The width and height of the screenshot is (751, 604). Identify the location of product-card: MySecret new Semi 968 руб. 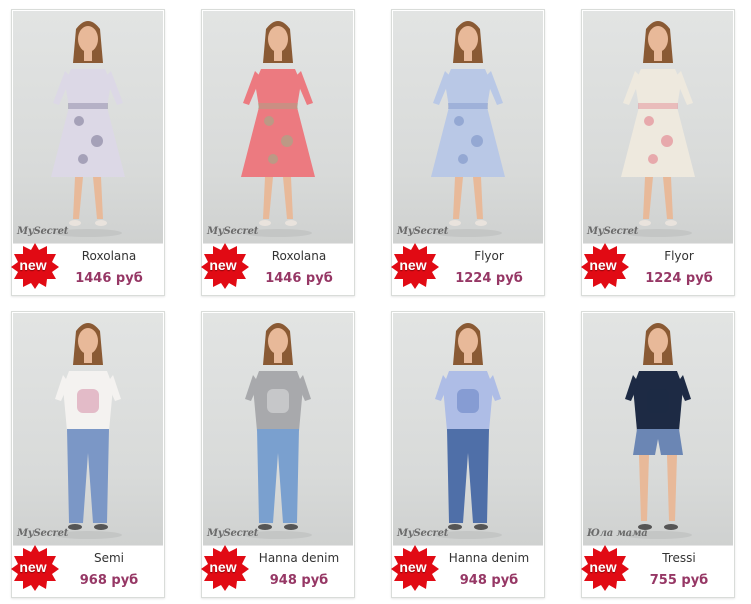
(88, 454).